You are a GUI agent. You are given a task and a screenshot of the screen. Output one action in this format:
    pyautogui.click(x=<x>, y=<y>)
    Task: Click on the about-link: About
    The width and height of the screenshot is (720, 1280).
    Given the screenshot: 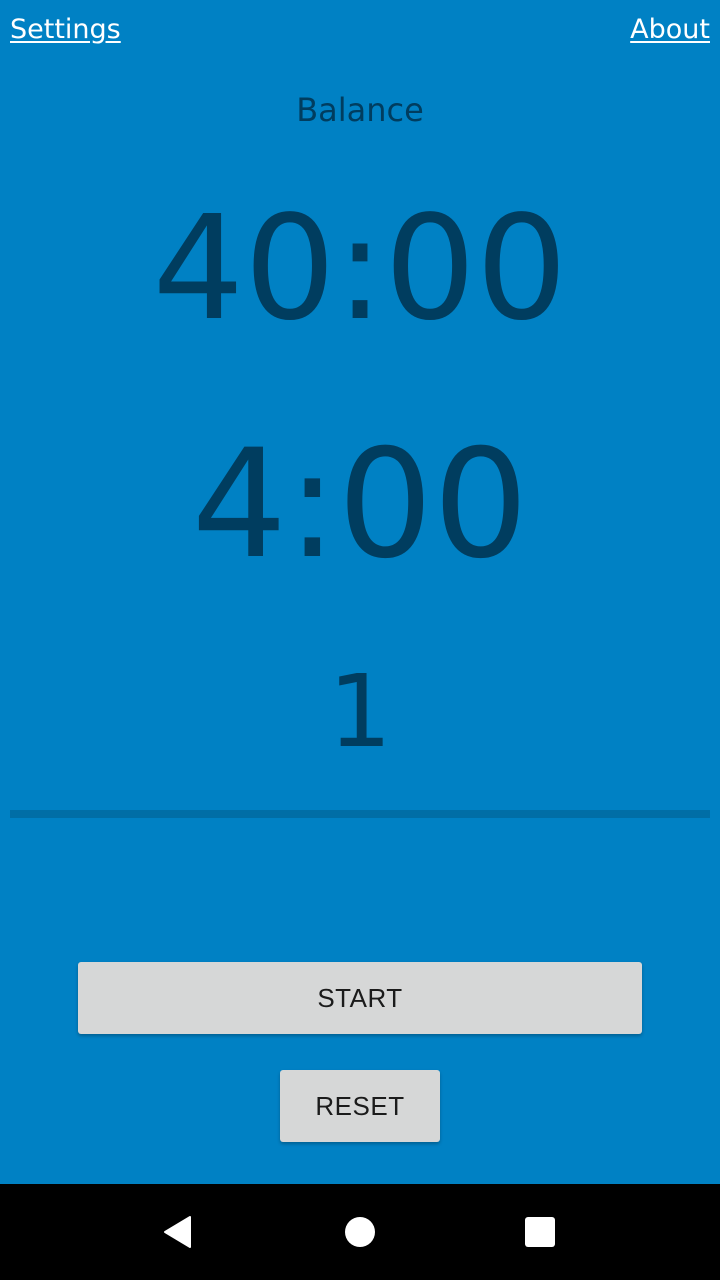 What is the action you would take?
    pyautogui.click(x=670, y=30)
    